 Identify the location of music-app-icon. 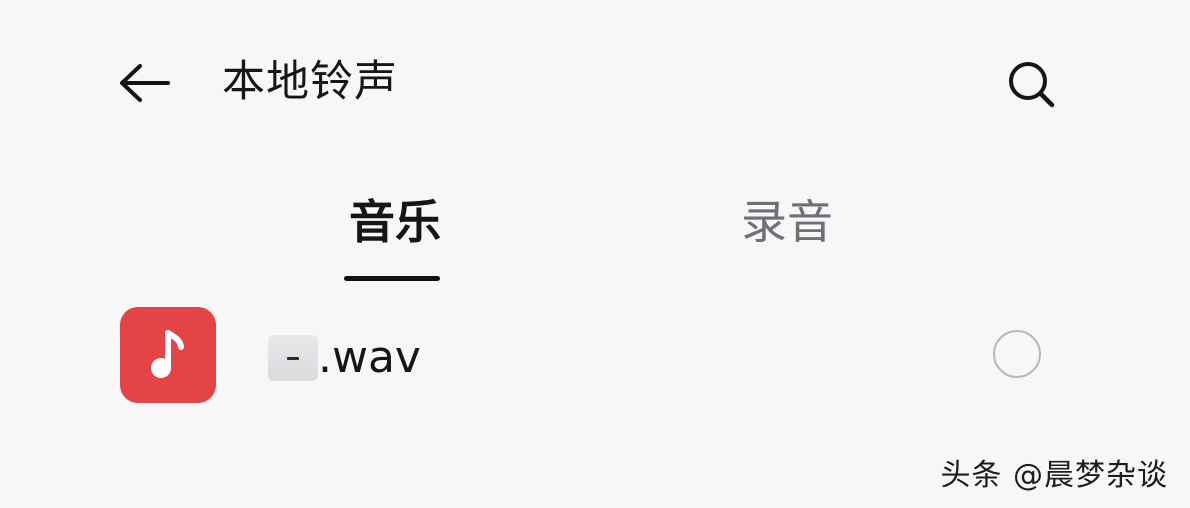
(168, 355).